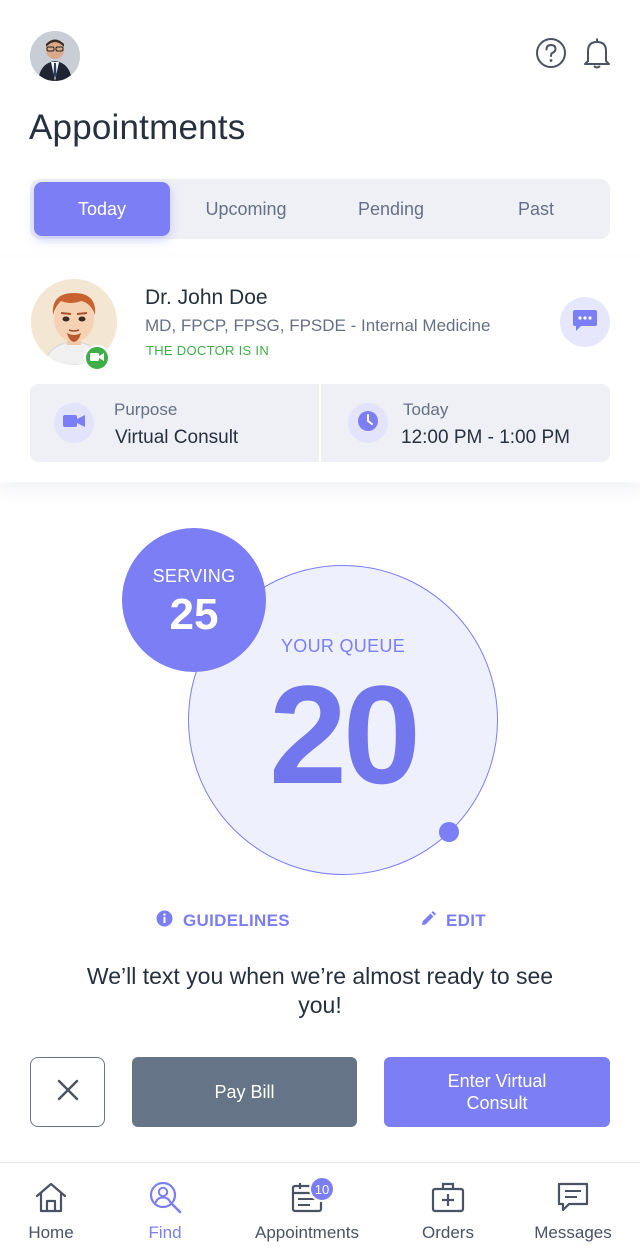 The image size is (640, 1258). I want to click on video-badge, so click(97, 358).